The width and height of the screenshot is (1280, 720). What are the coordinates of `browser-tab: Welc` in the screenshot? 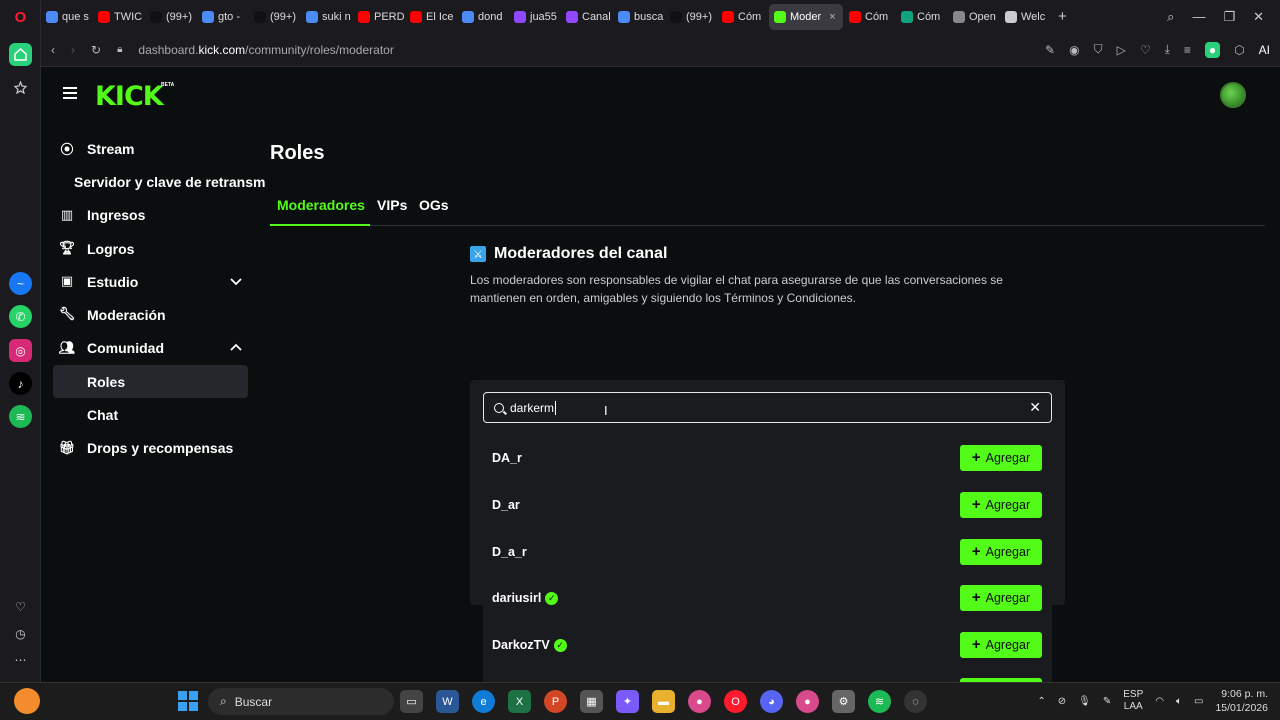 It's located at (1025, 17).